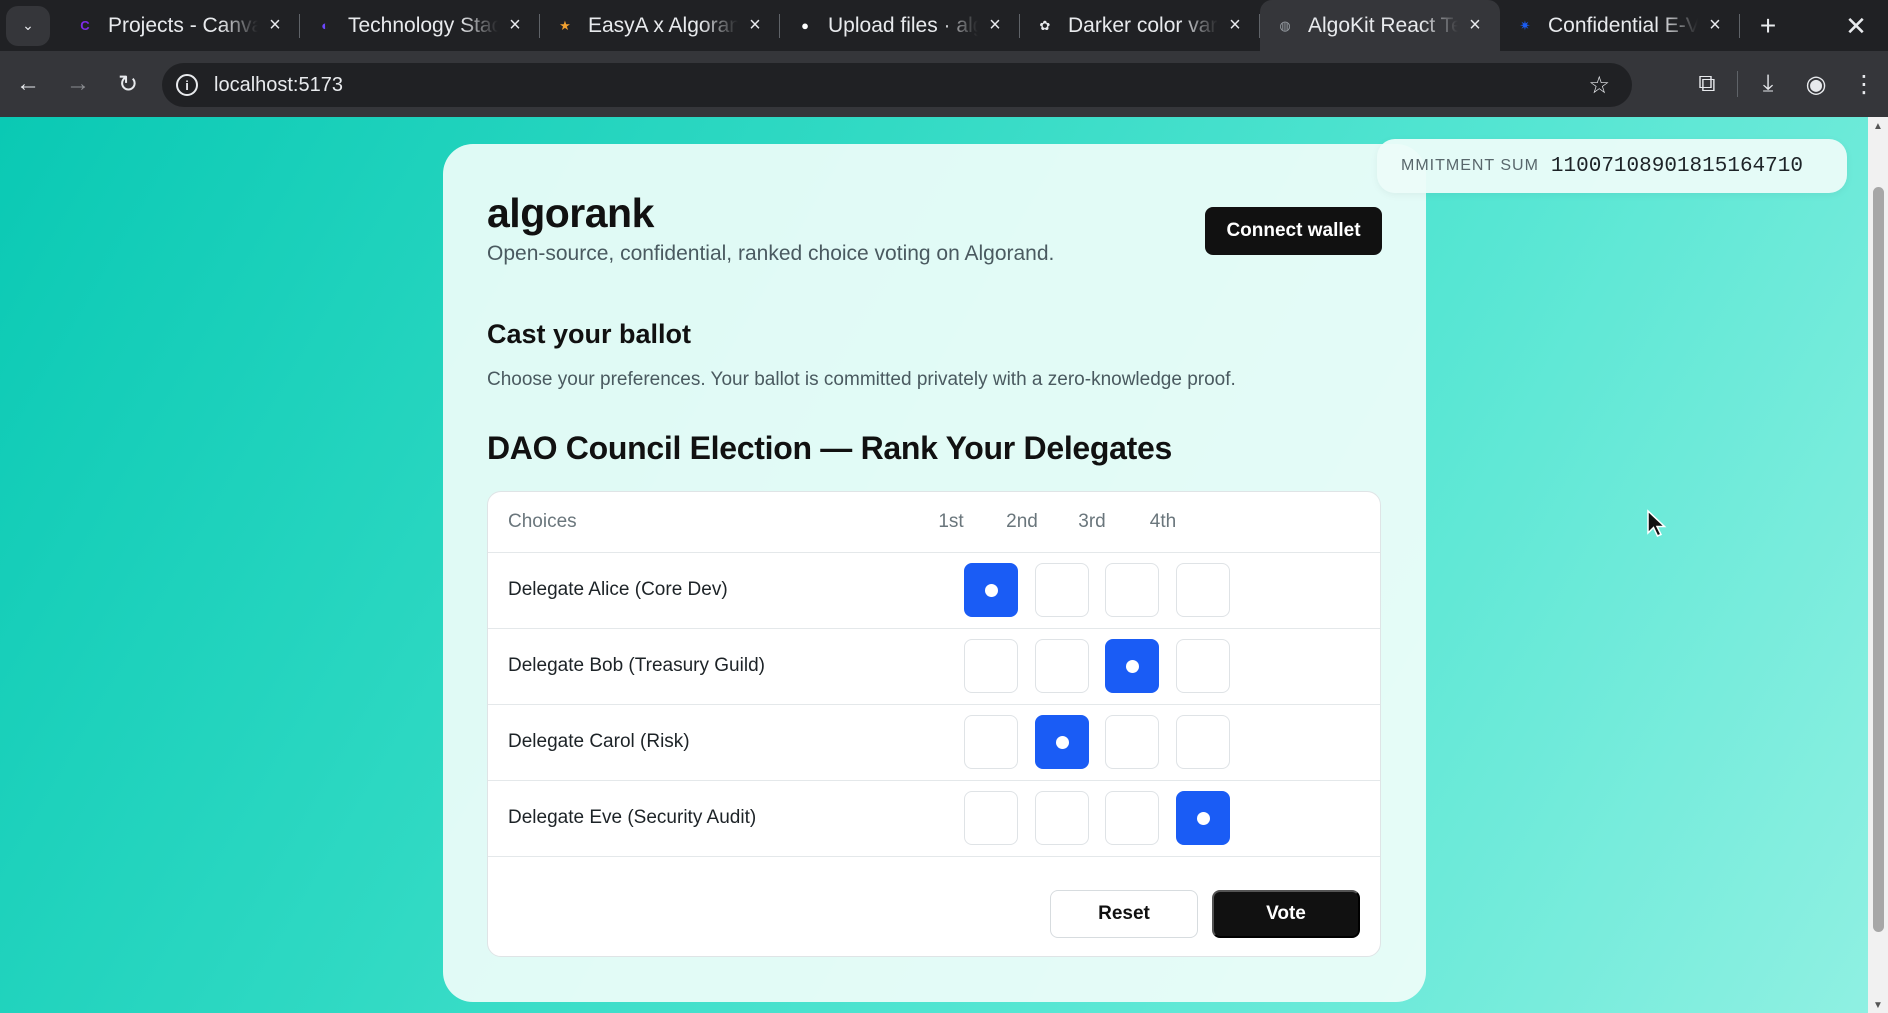 Image resolution: width=1888 pixels, height=1013 pixels. What do you see at coordinates (934, 667) in the screenshot?
I see `ballot-row: Delegate Bob (Treasury Guild)` at bounding box center [934, 667].